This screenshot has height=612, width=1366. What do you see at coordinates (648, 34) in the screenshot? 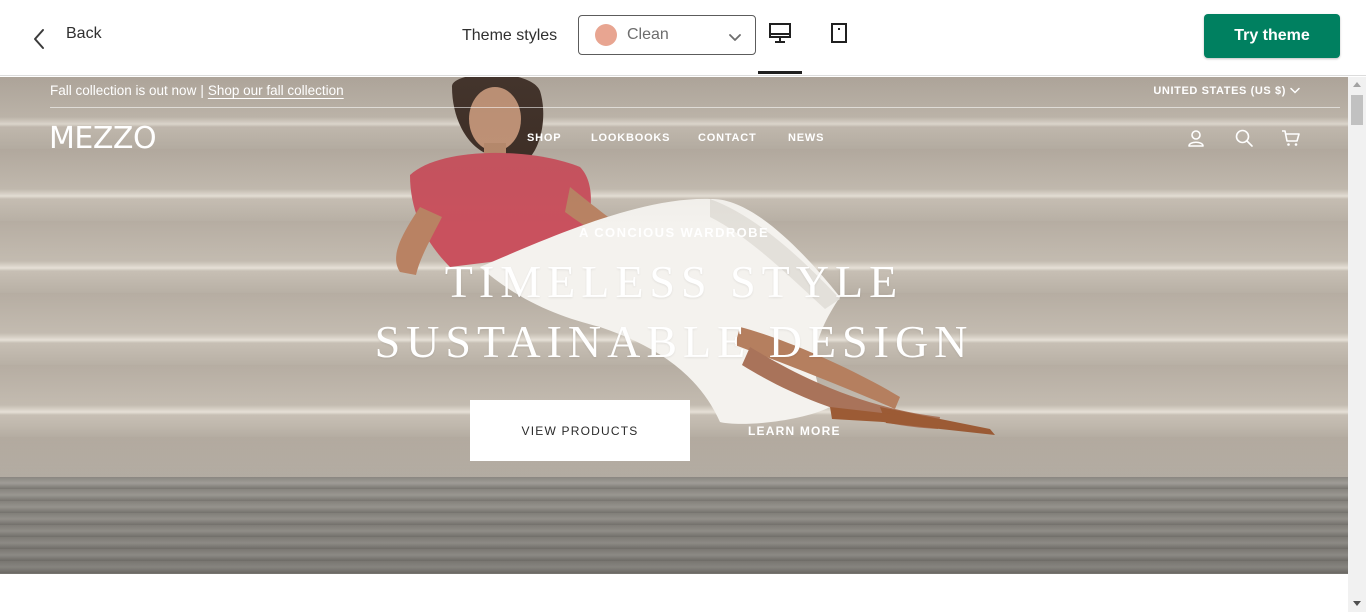
I see `theme-style-value: Clean` at bounding box center [648, 34].